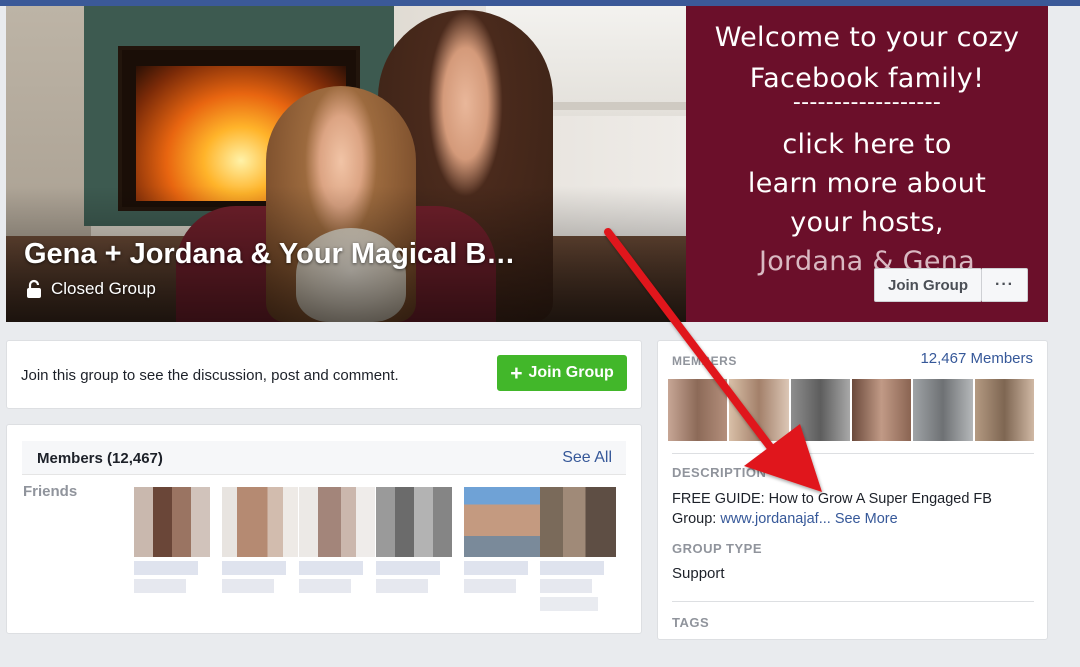 The width and height of the screenshot is (1080, 667). Describe the element at coordinates (704, 361) in the screenshot. I see `members-section-label: MEMBERS` at that location.